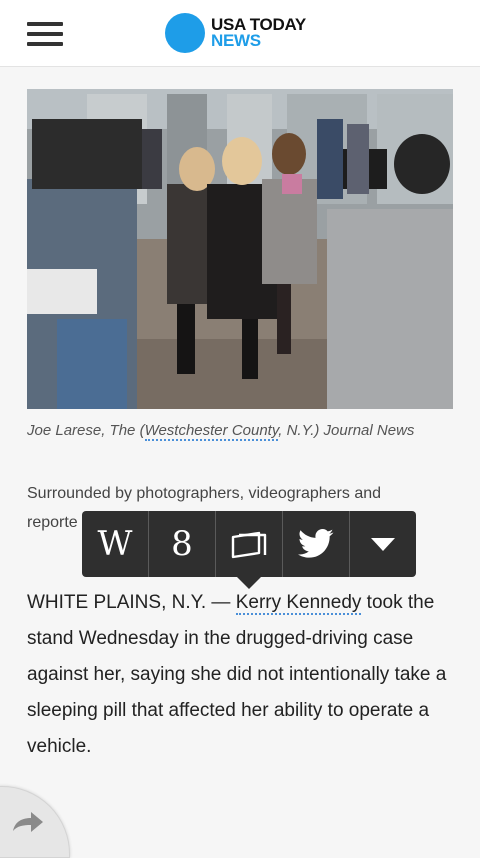  Describe the element at coordinates (45, 34) in the screenshot. I see `hamburger-menu-icon` at that location.